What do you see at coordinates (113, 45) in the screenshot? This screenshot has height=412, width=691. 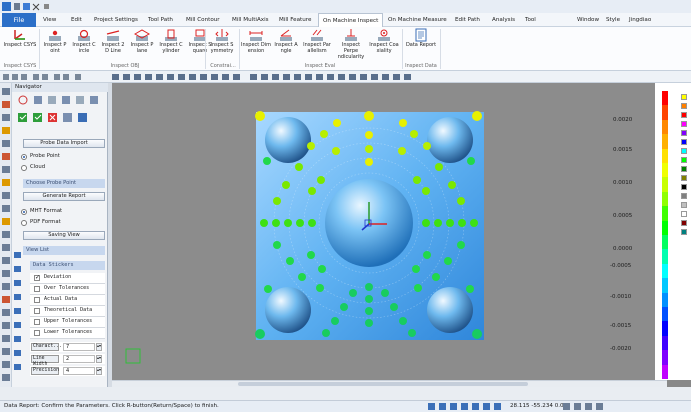 I see `inspect-2d-line-button: Inspect 2 D Line` at bounding box center [113, 45].